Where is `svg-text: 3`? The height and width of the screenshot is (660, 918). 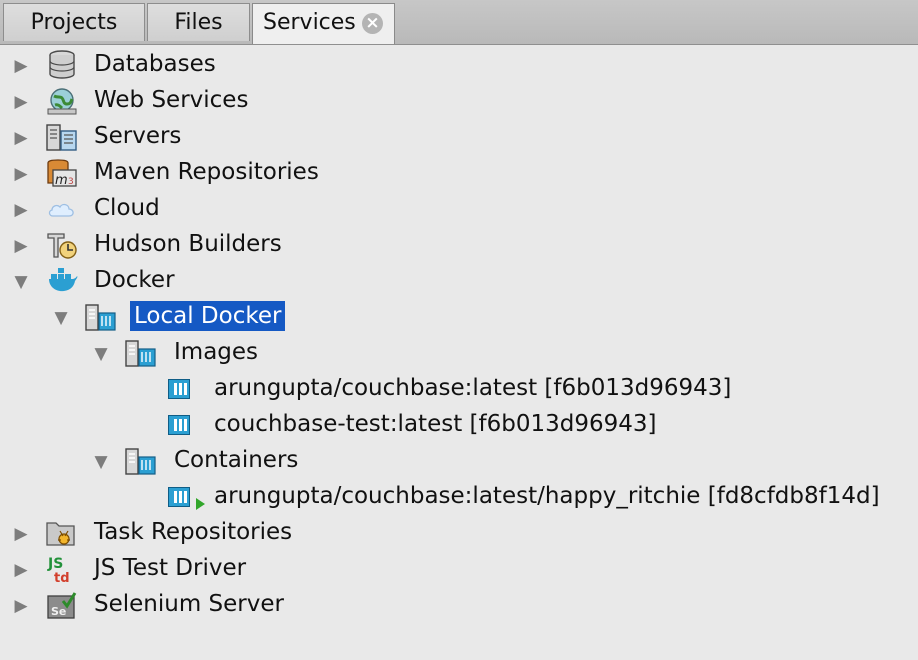
svg-text: 3 is located at coordinates (71, 182).